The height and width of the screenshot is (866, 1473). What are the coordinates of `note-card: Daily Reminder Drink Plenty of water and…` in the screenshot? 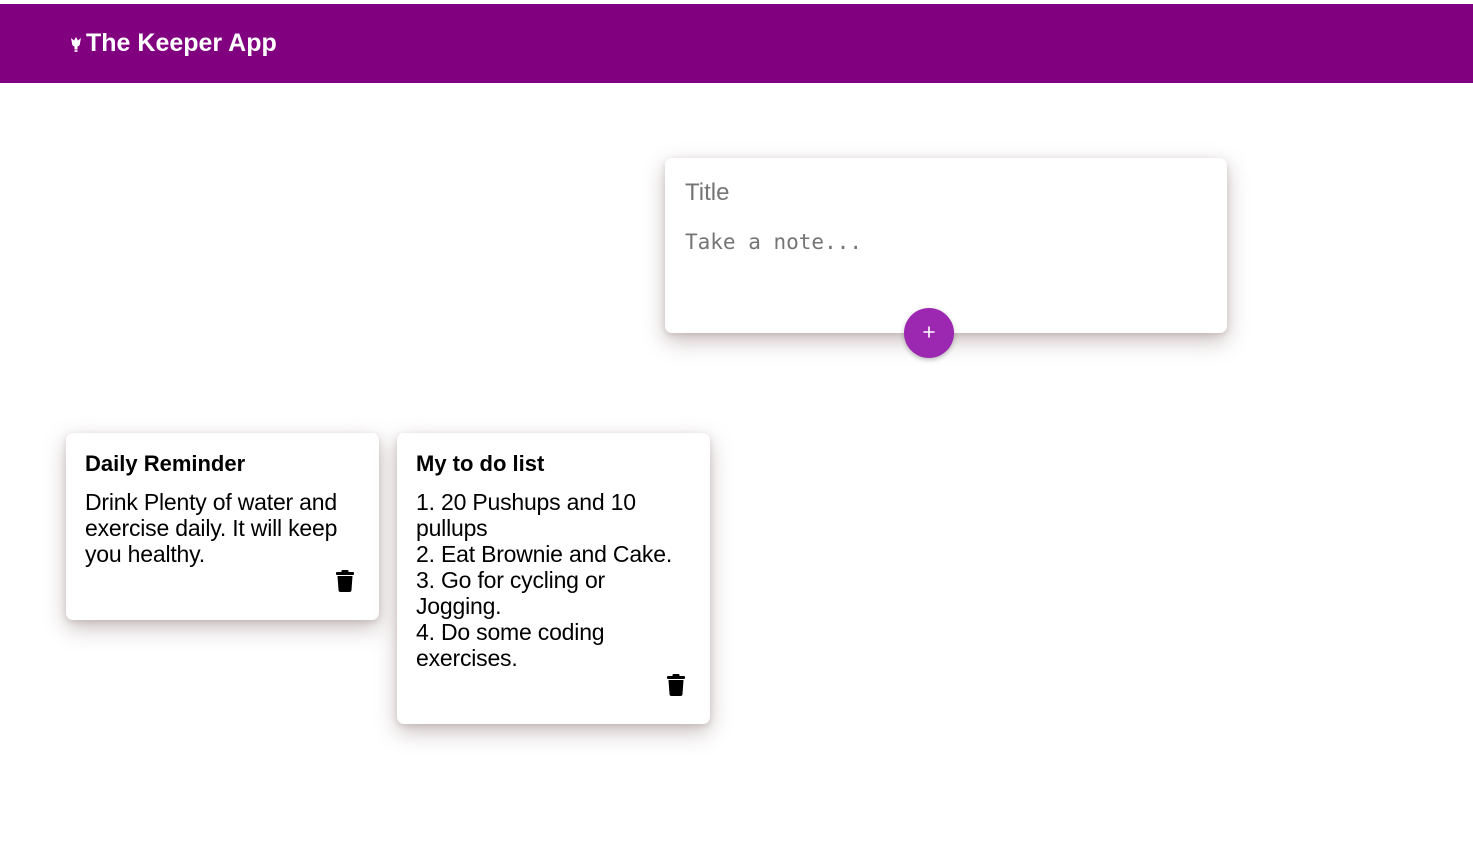 It's located at (222, 526).